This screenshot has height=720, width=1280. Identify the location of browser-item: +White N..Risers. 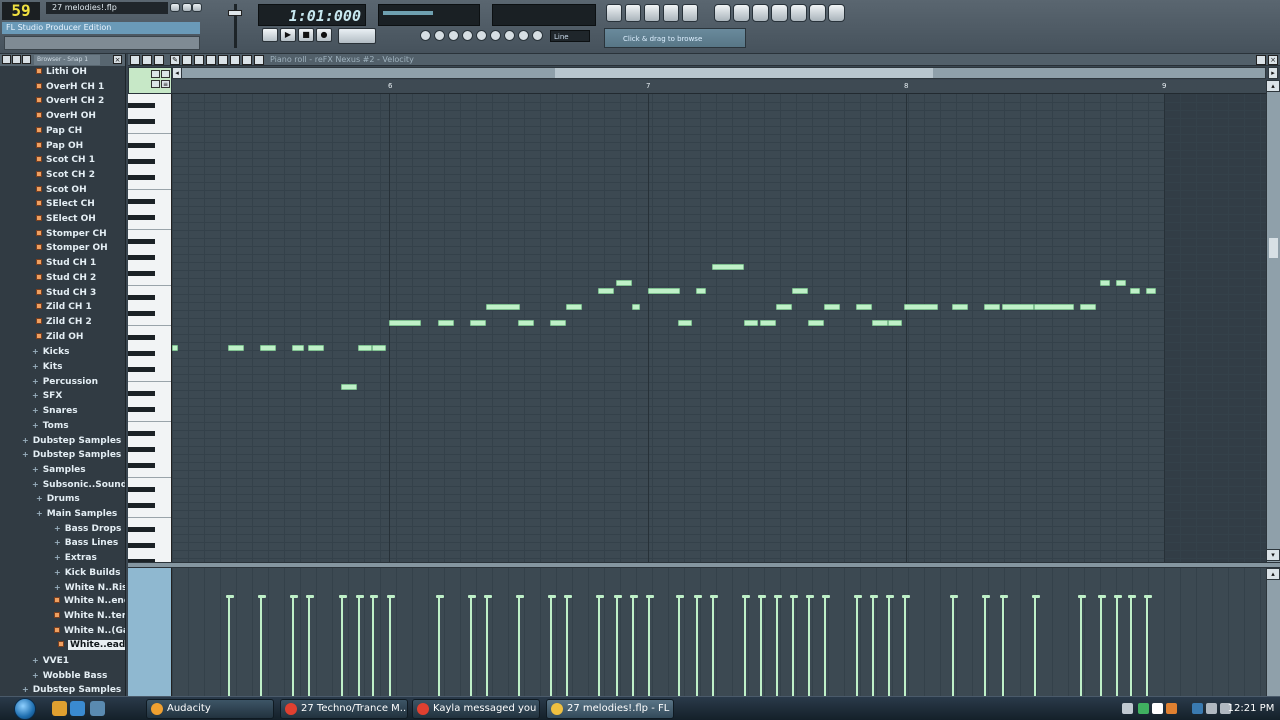
(89, 587).